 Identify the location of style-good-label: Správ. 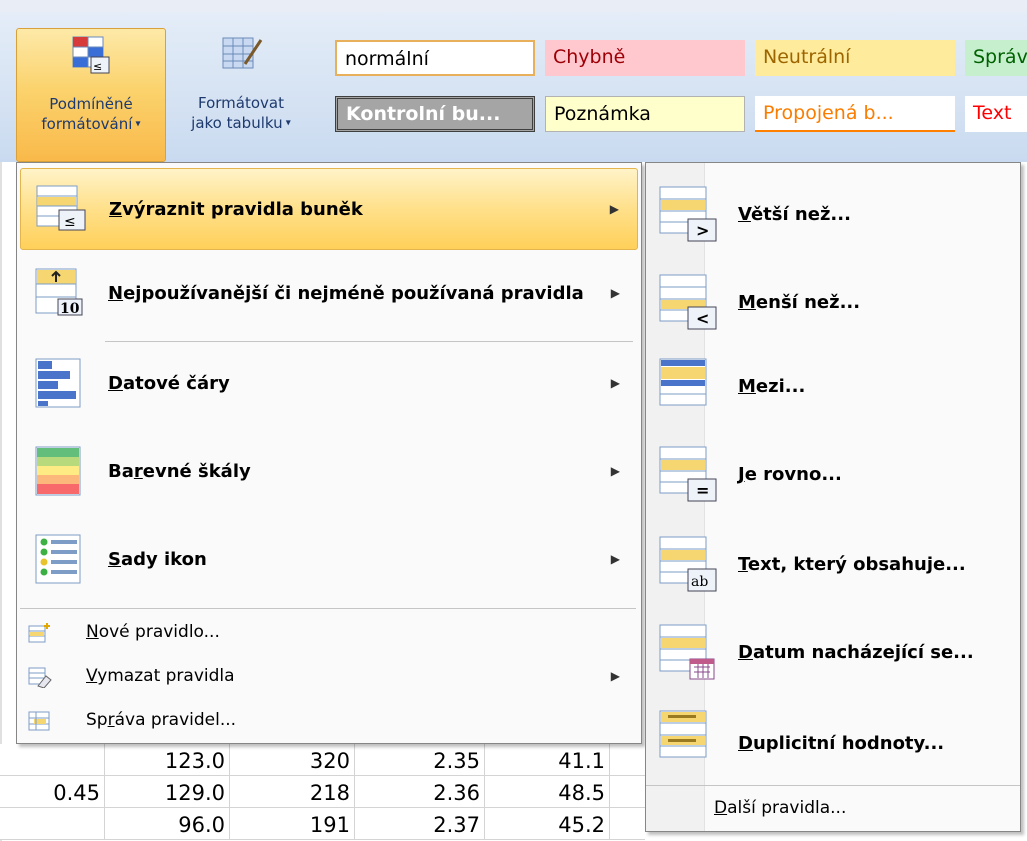
(1000, 57).